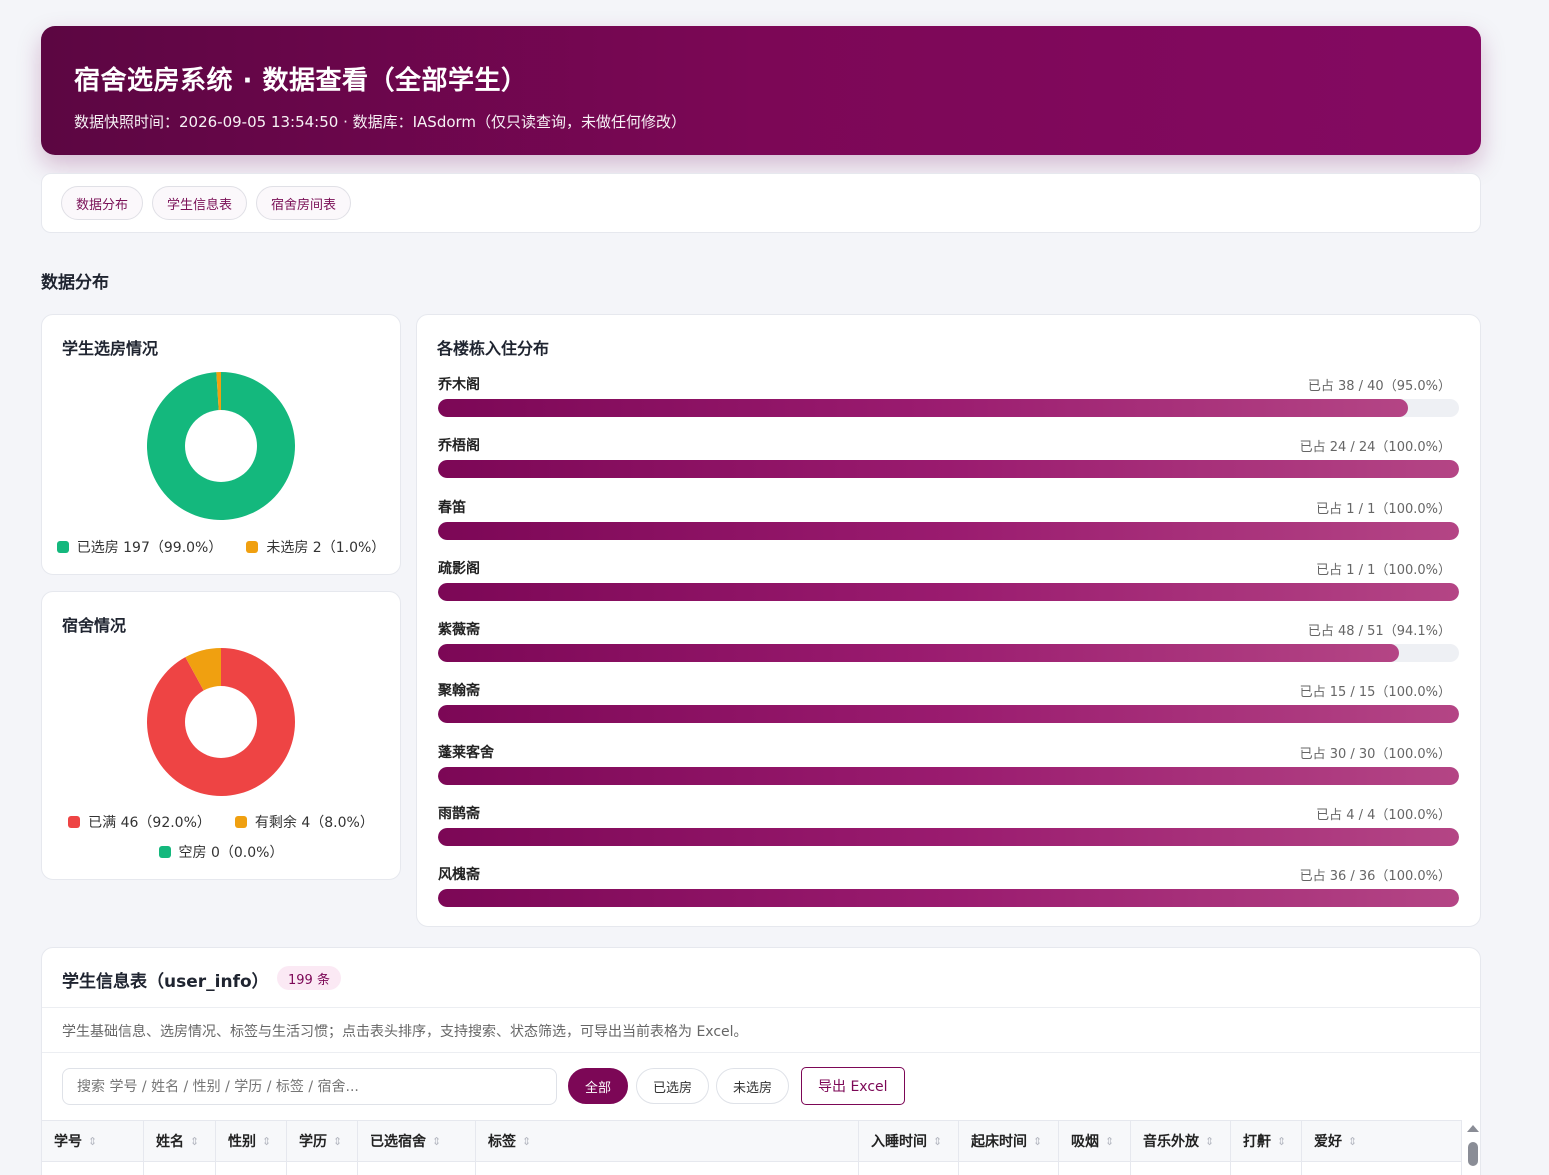  What do you see at coordinates (221, 842) in the screenshot?
I see `dorm-status-legend: 已满 46（92.0%） 有剩余 4（8.0%） 空房 0（0.0%）` at bounding box center [221, 842].